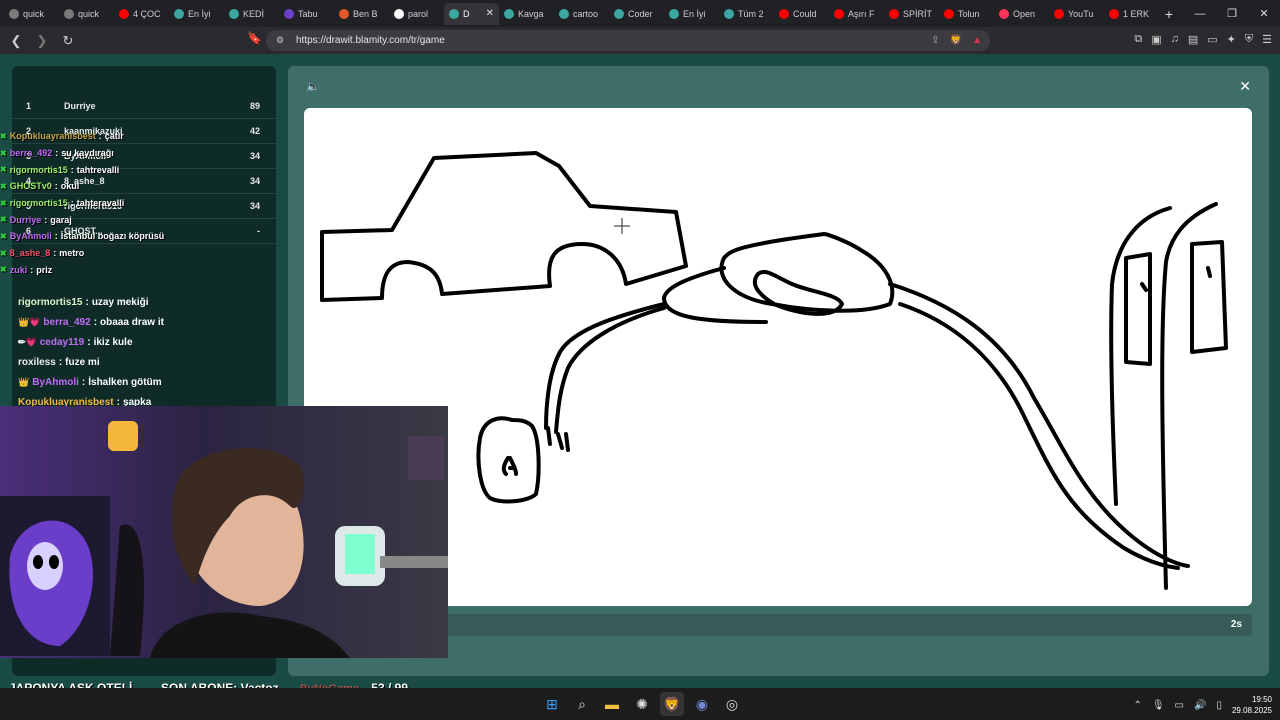 Image resolution: width=1280 pixels, height=720 pixels. I want to click on browser-tab: Open, so click(1021, 14).